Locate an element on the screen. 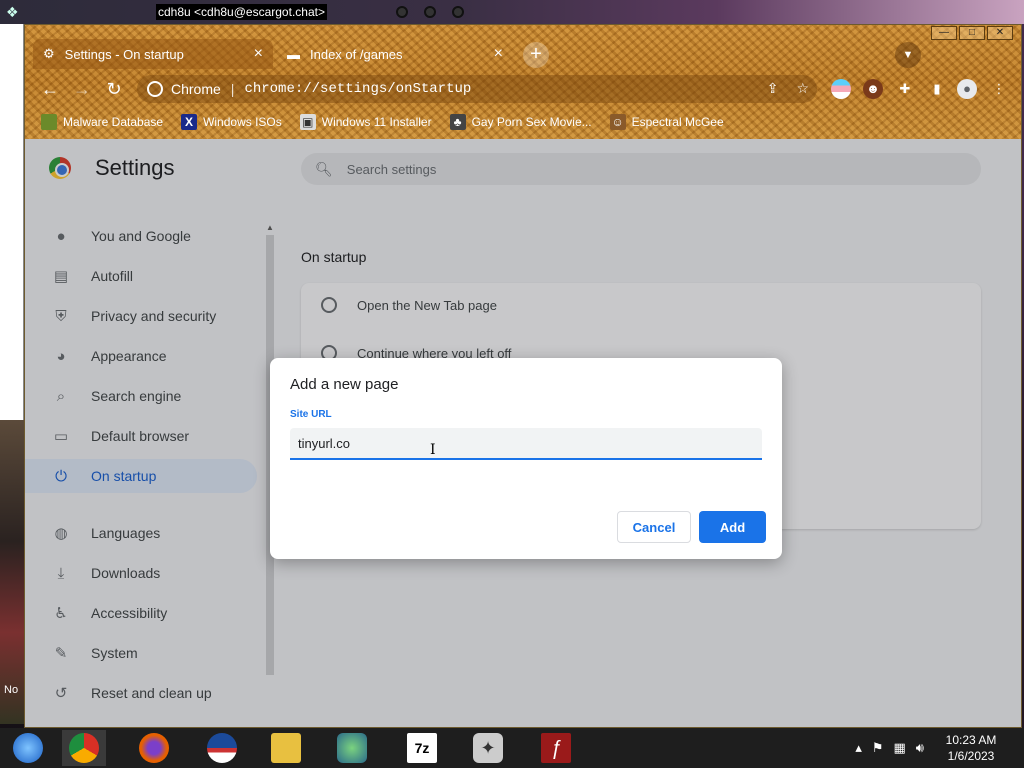 The height and width of the screenshot is (768, 1024). background-window-title: cdh8u <cdh8u@escargot.chat> is located at coordinates (241, 12).